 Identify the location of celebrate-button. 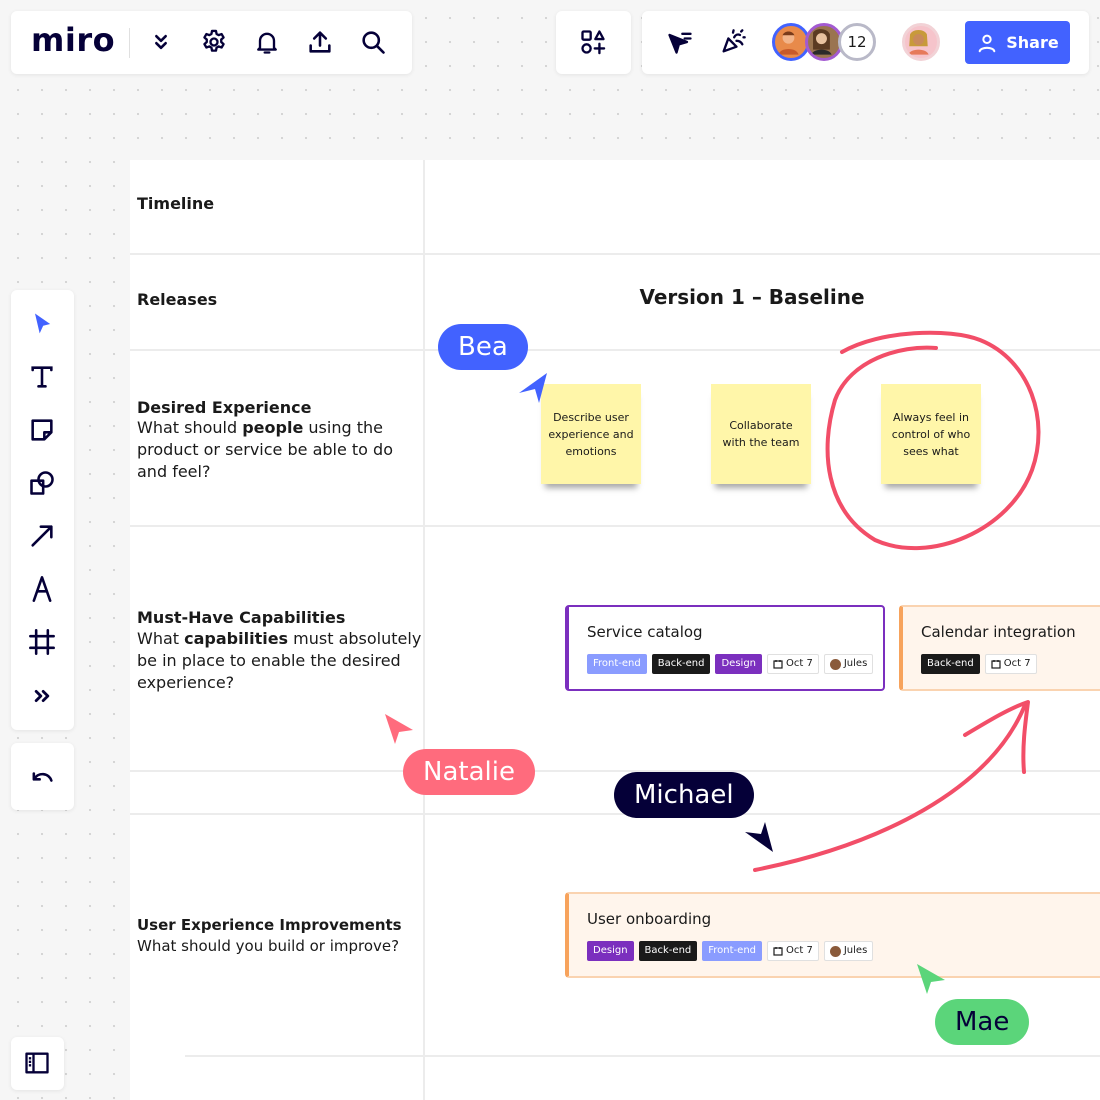
(733, 42).